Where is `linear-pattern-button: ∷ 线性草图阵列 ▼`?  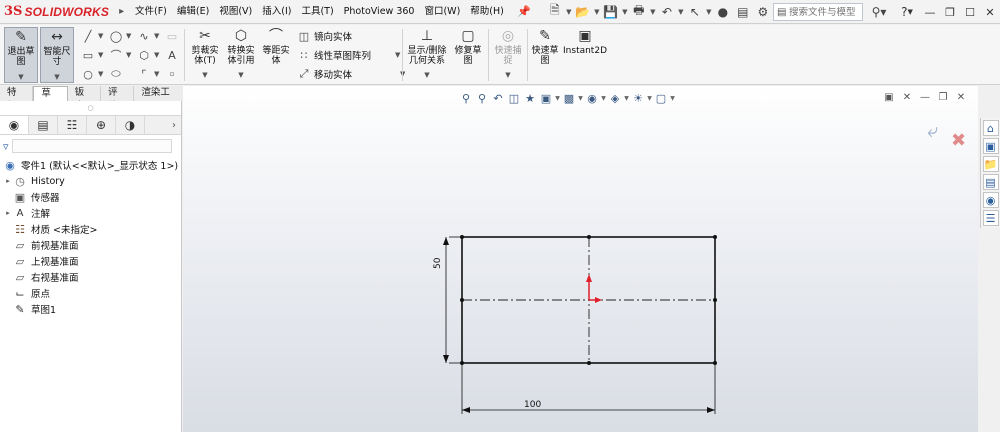 linear-pattern-button: ∷ 线性草图阵列 ▼ is located at coordinates (348, 55).